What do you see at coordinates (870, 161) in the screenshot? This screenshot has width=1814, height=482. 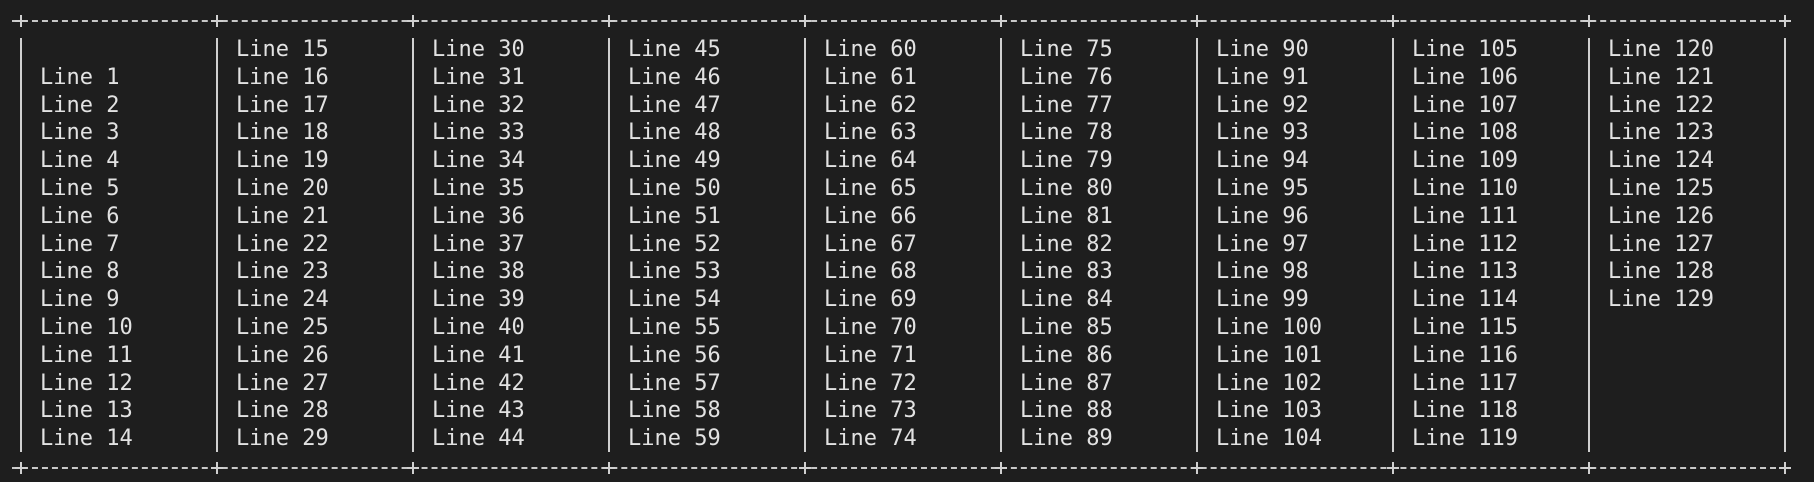 I see `terminal-line: Line 64` at bounding box center [870, 161].